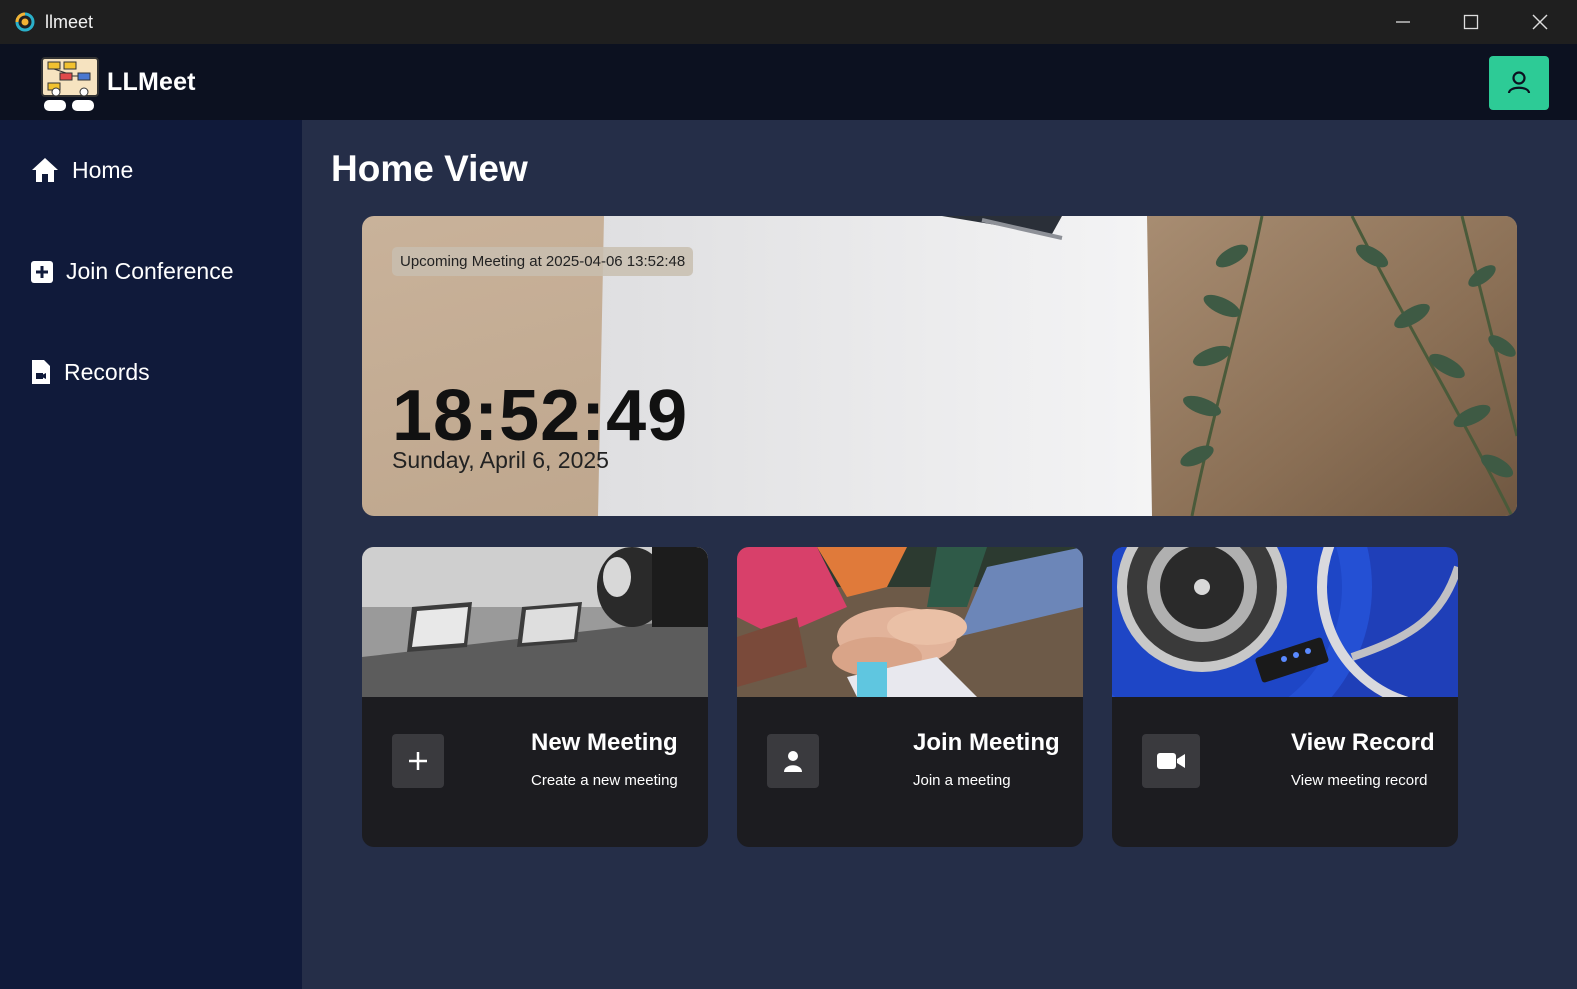 The height and width of the screenshot is (989, 1577). What do you see at coordinates (151, 82) in the screenshot?
I see `brand-name: LLMeet` at bounding box center [151, 82].